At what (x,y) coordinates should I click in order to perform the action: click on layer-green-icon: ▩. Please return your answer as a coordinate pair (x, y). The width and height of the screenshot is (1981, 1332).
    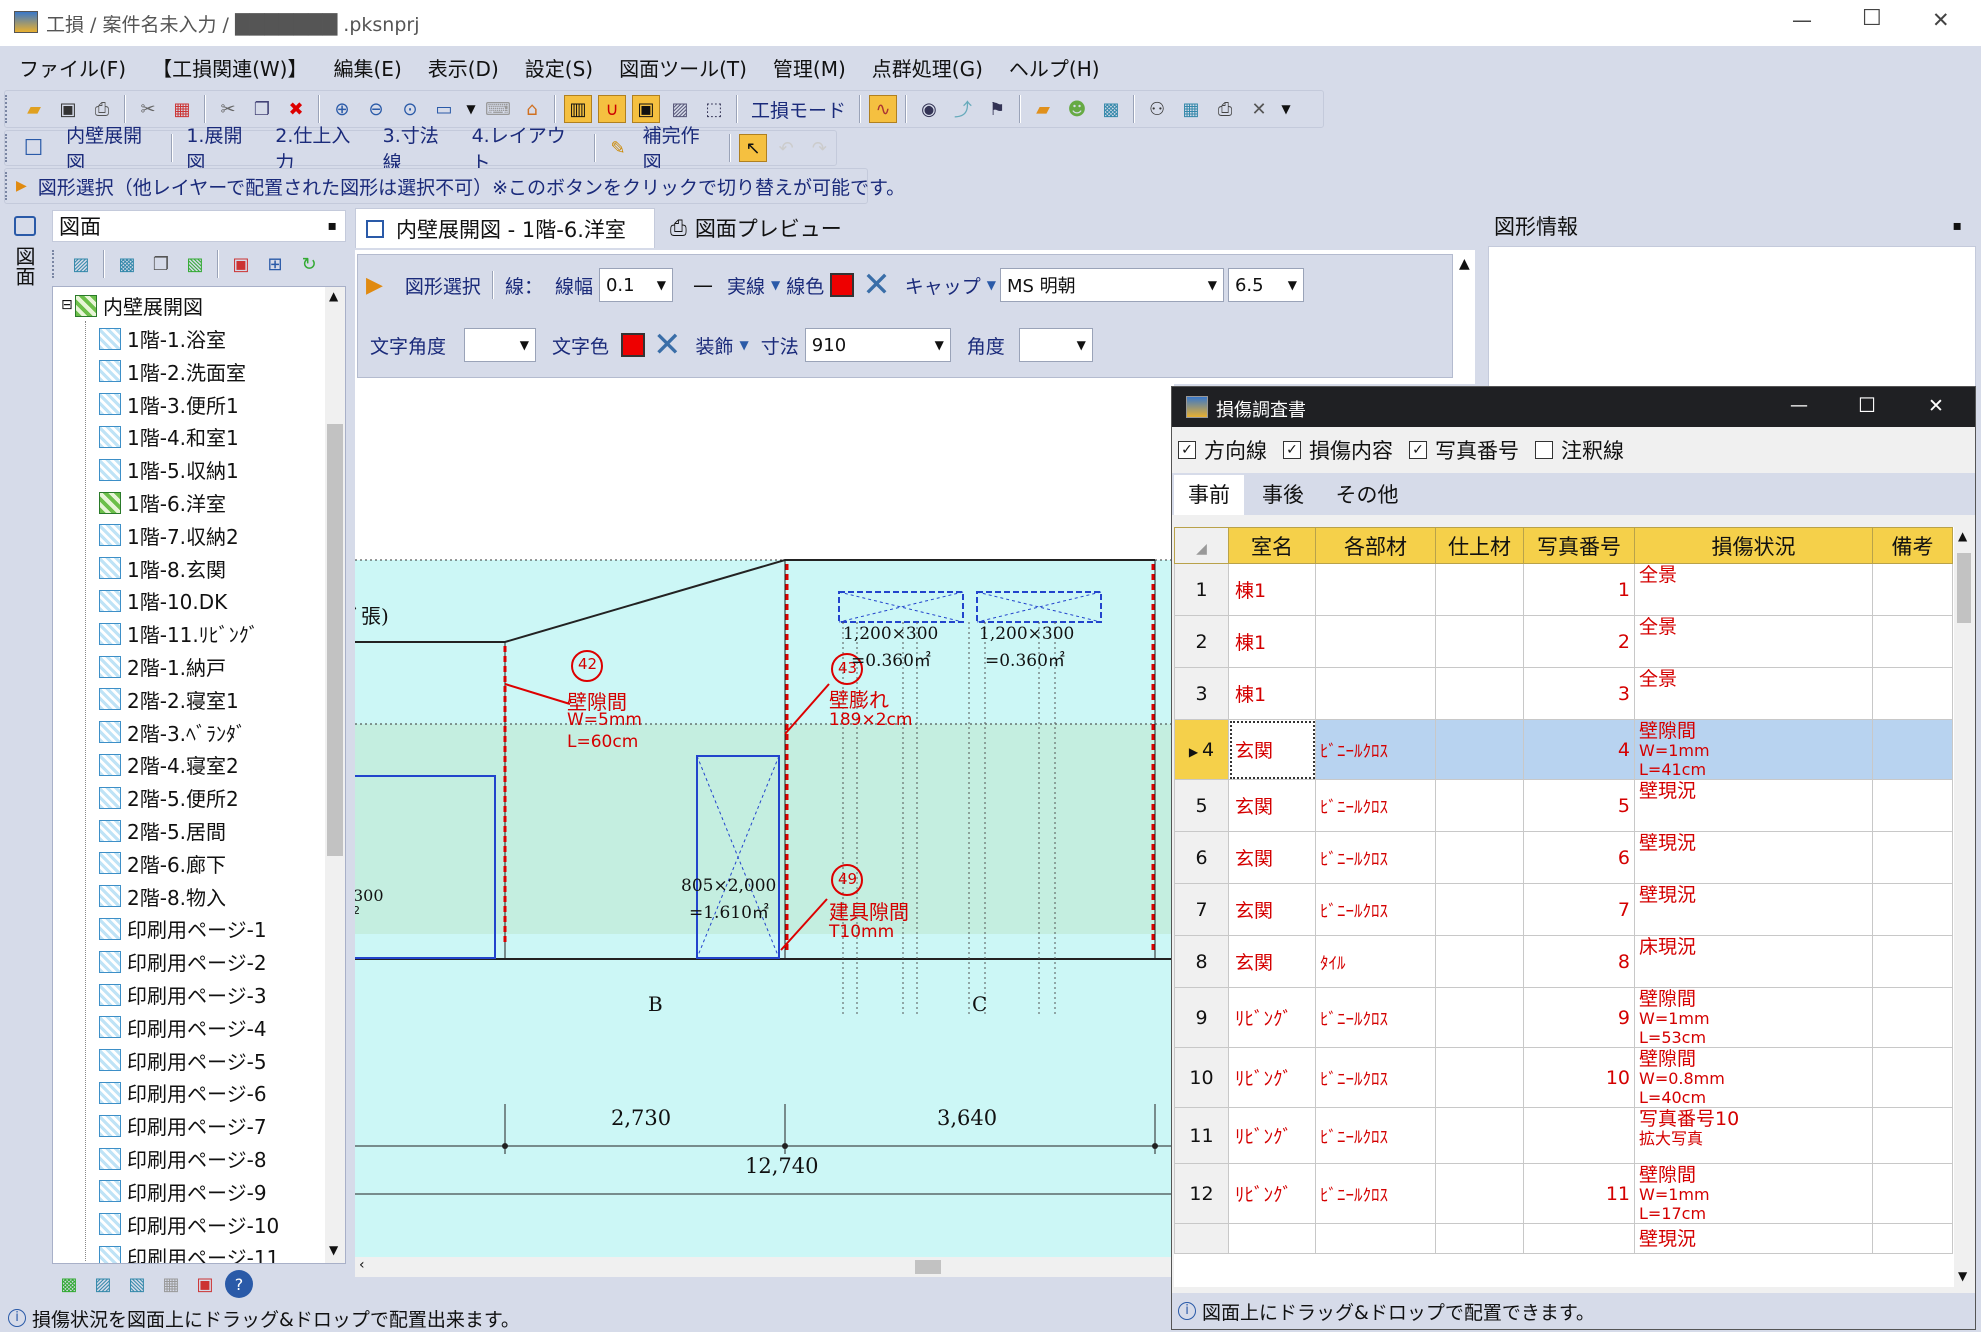
    Looking at the image, I should click on (69, 1284).